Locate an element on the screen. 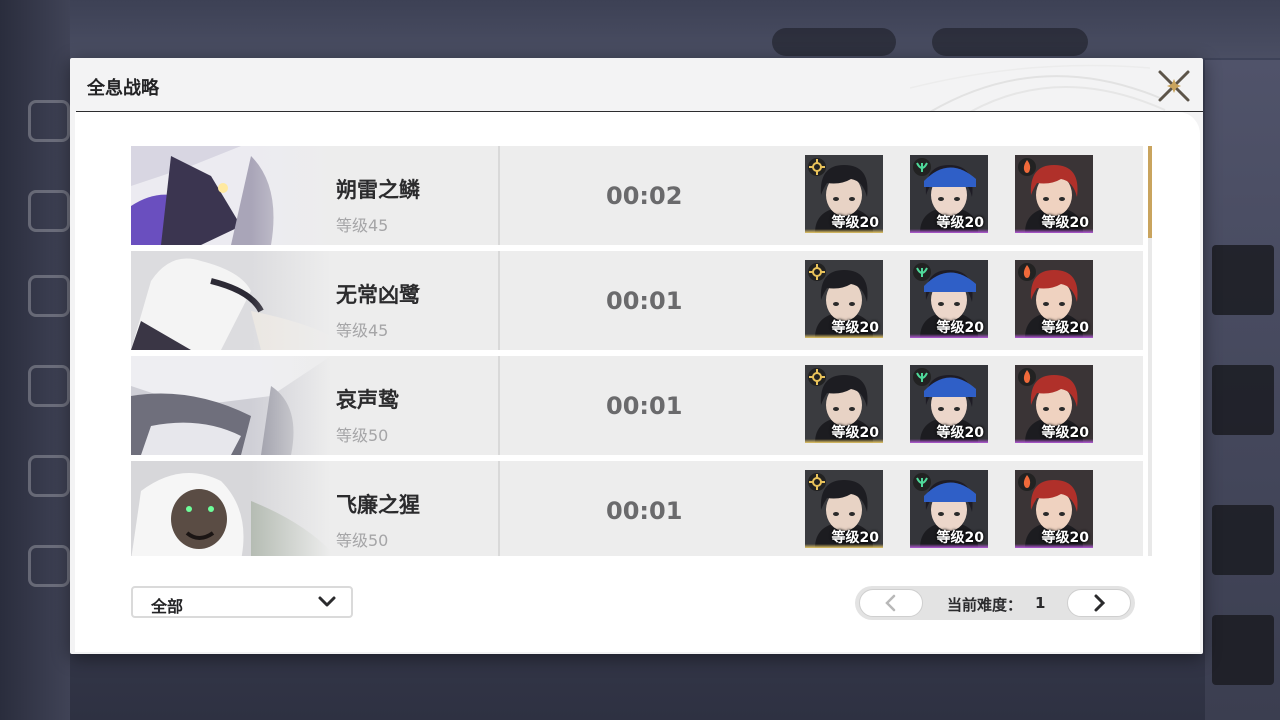  dialog-header: 全息战略 is located at coordinates (636, 85).